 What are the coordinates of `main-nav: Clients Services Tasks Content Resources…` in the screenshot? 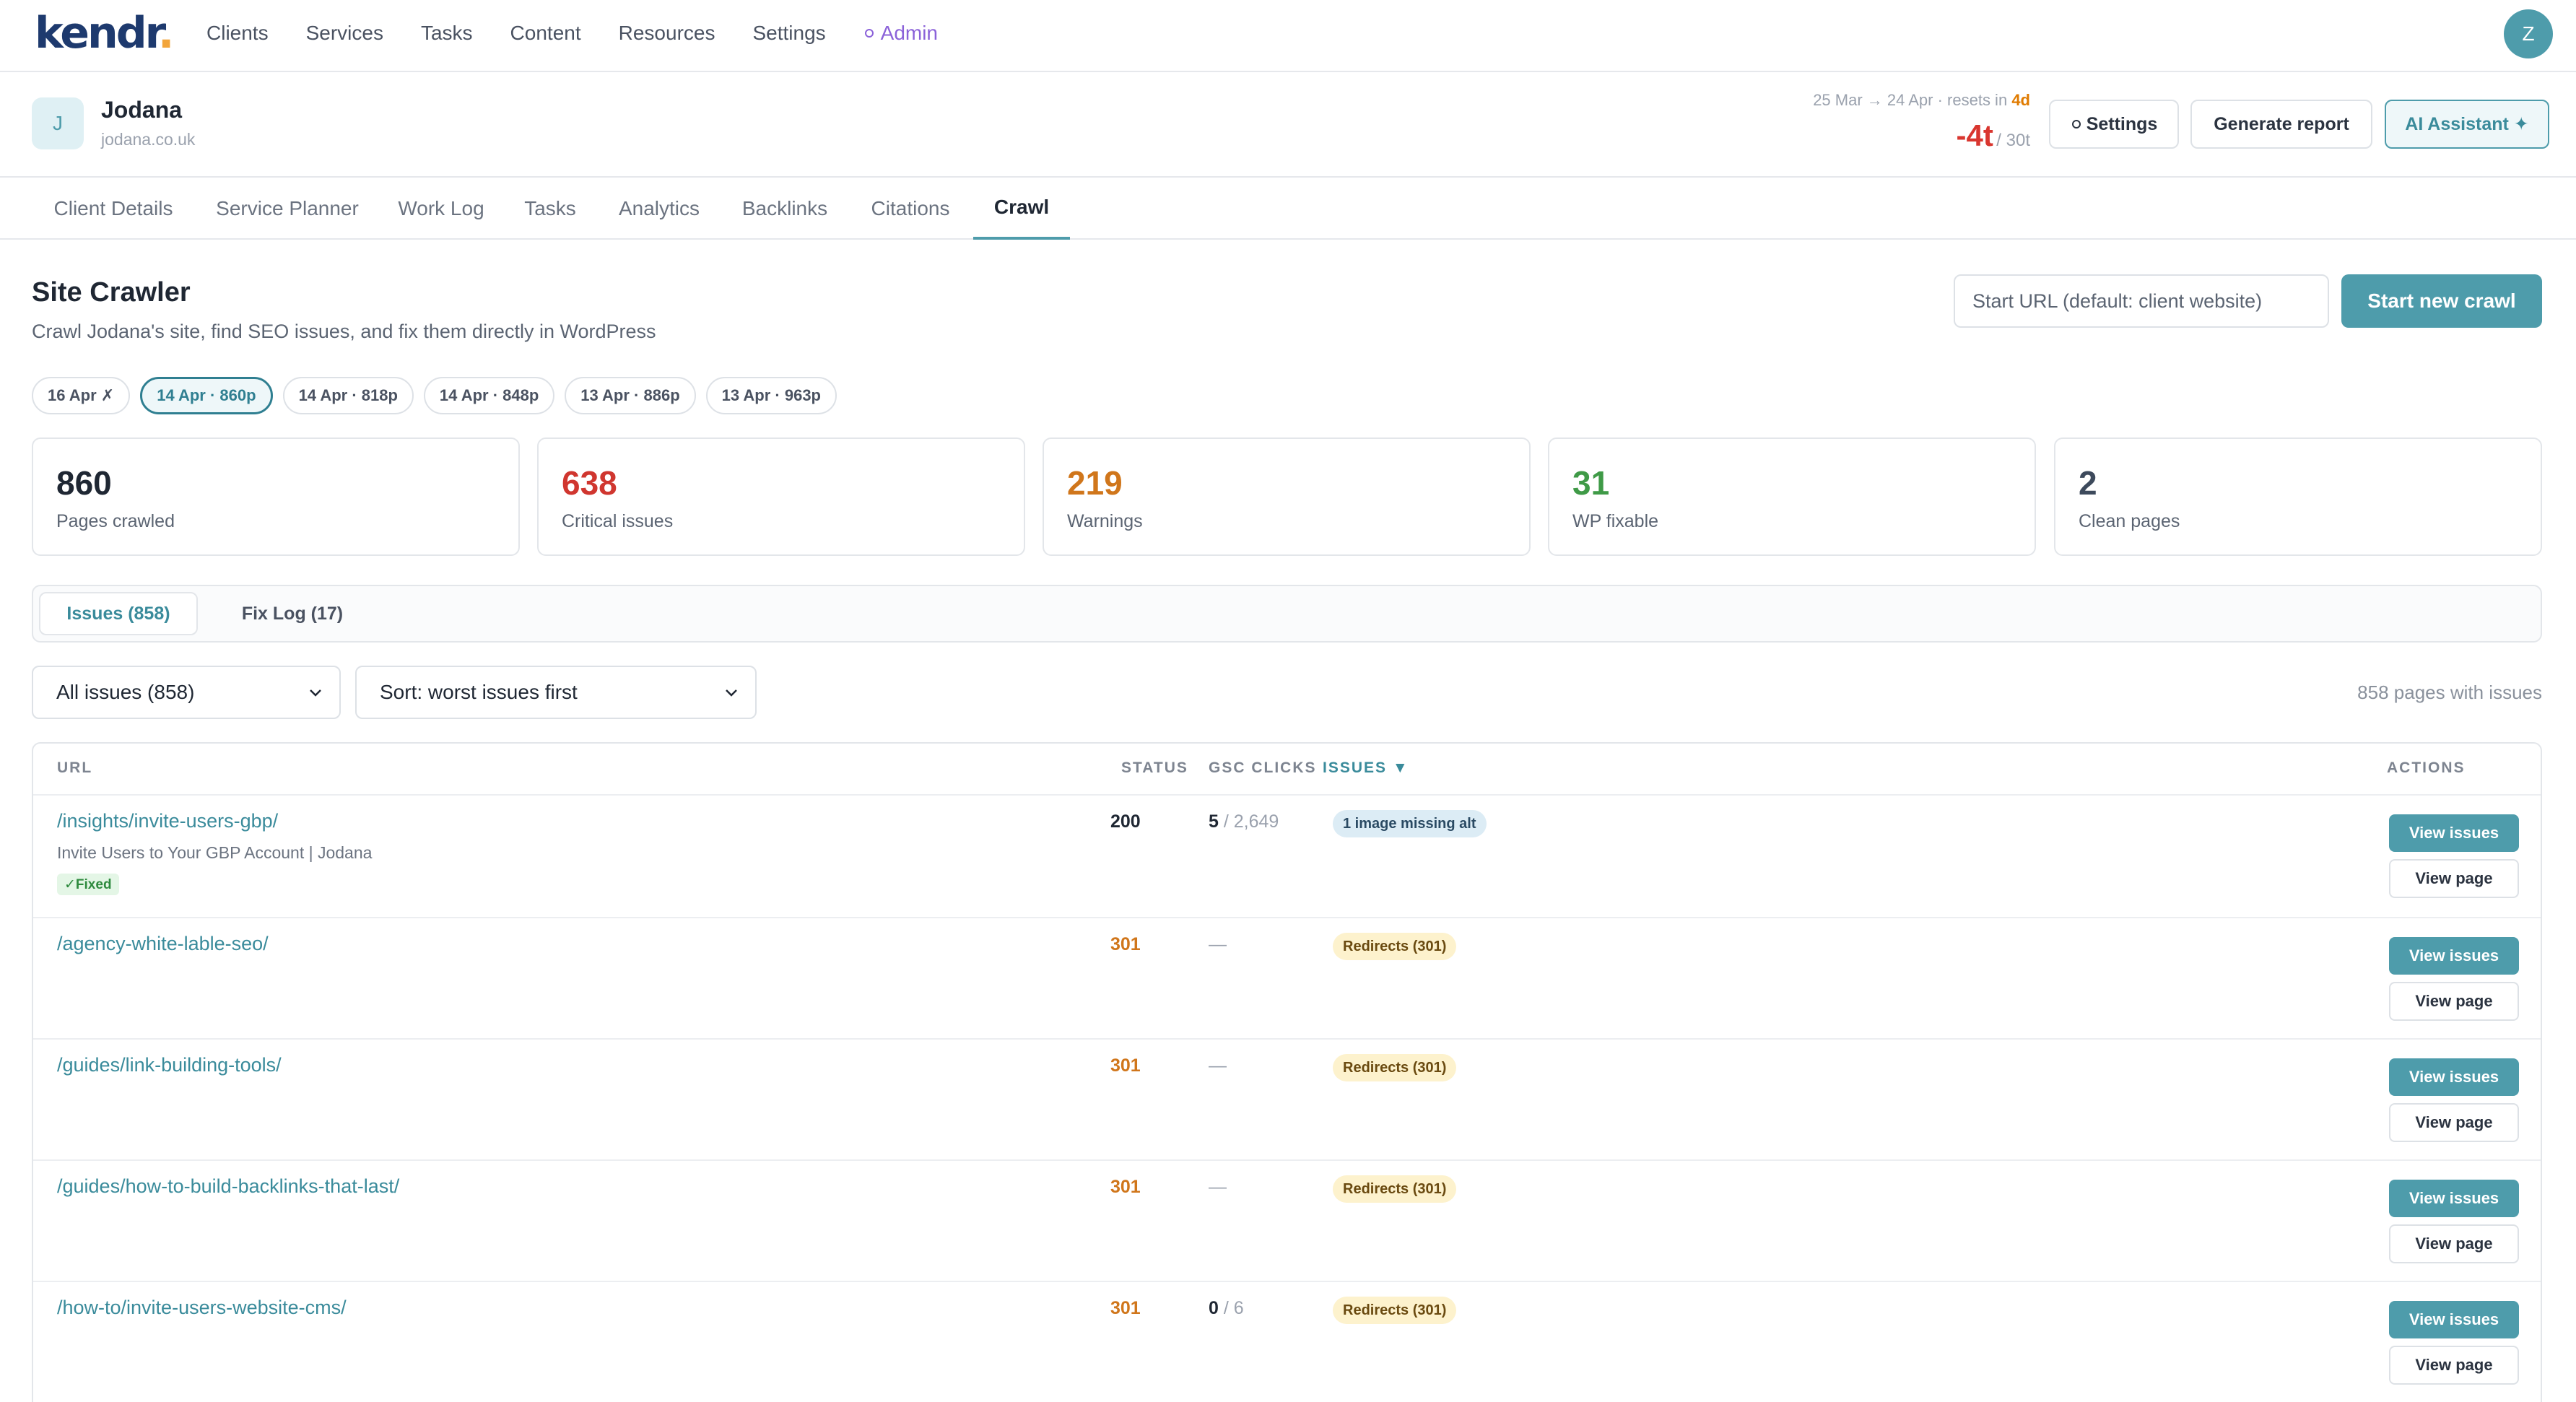 It's located at (572, 33).